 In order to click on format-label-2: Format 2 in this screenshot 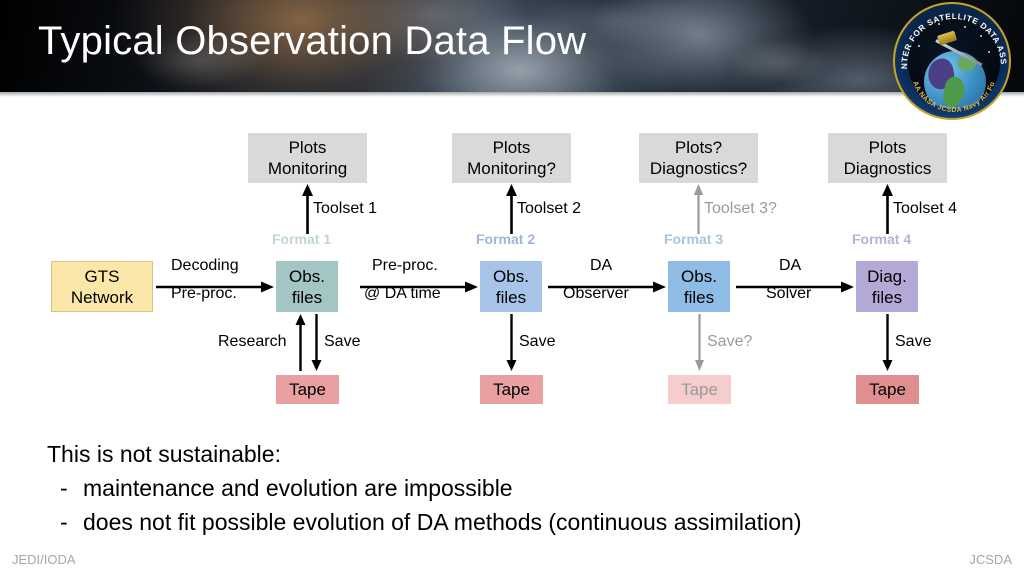, I will do `click(506, 239)`.